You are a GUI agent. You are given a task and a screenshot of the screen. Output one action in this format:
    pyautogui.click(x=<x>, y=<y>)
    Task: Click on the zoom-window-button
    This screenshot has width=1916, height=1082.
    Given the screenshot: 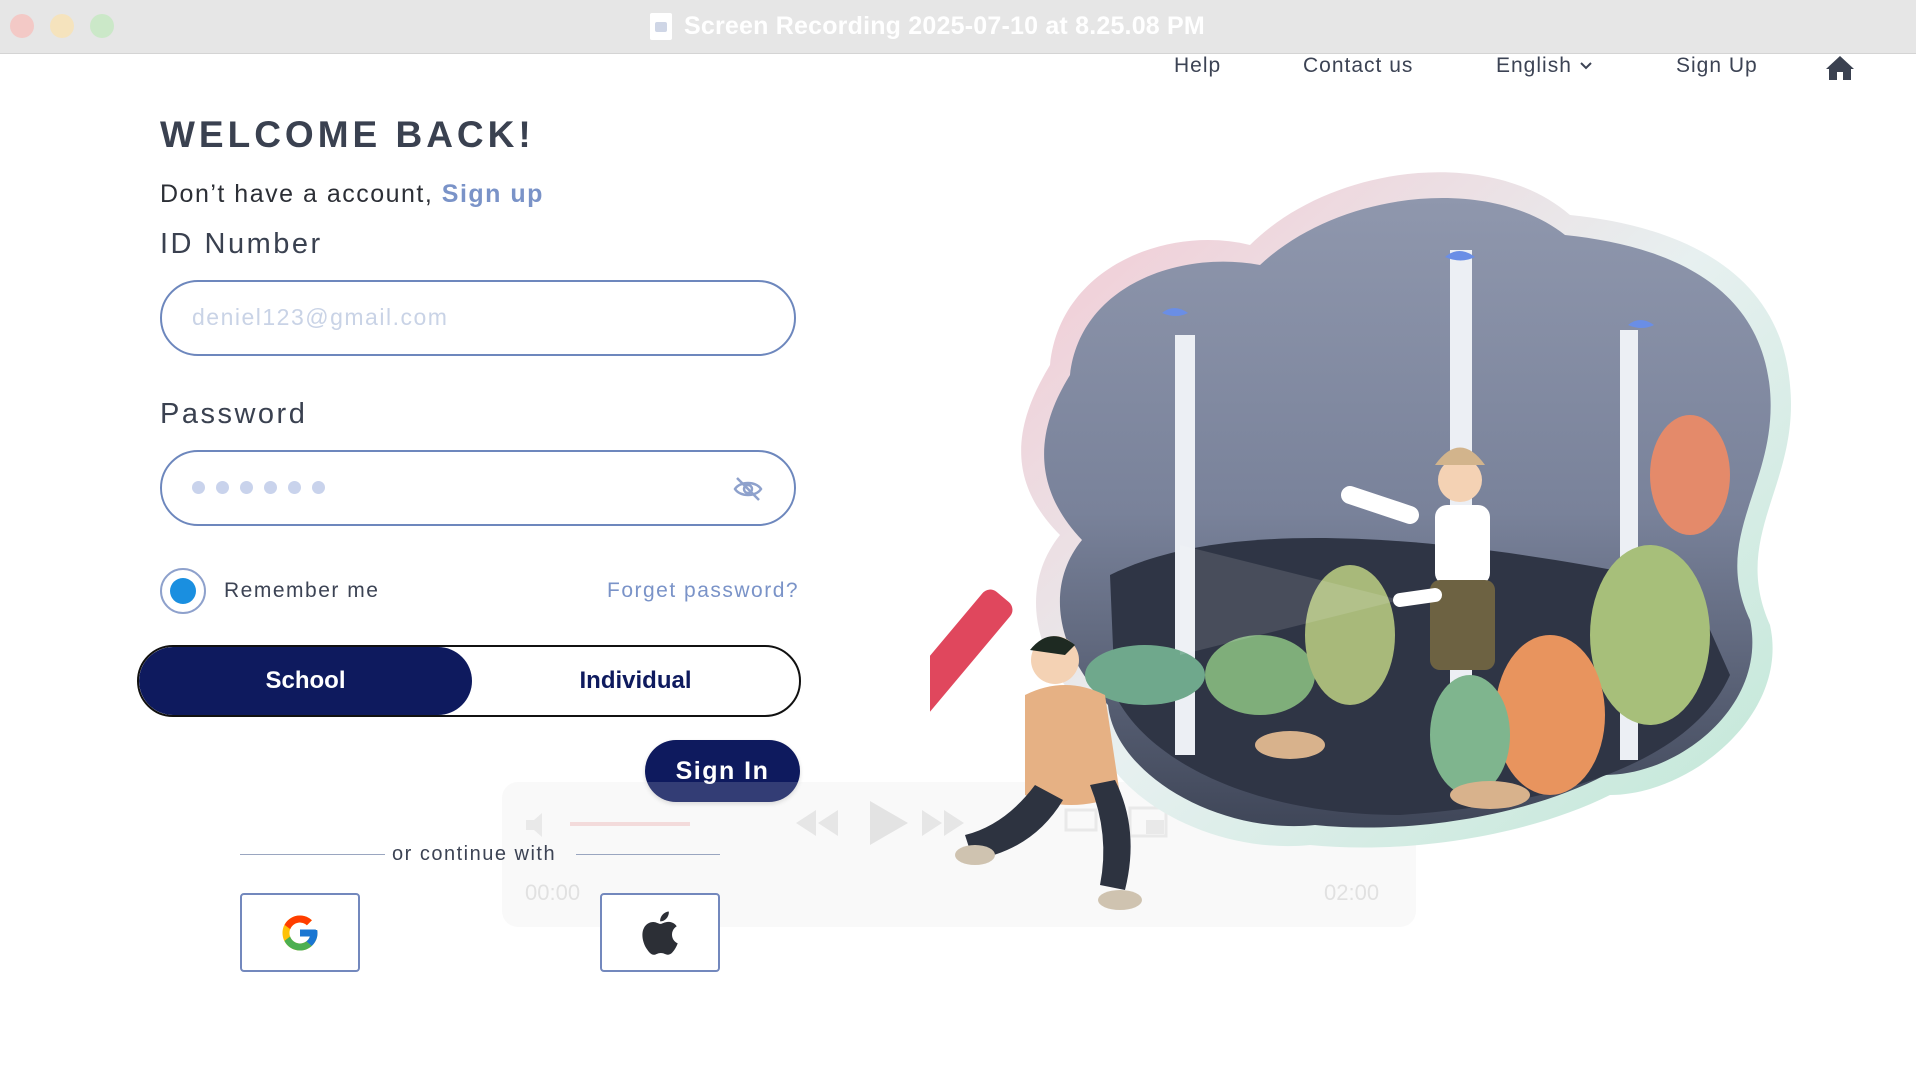 What is the action you would take?
    pyautogui.click(x=102, y=26)
    